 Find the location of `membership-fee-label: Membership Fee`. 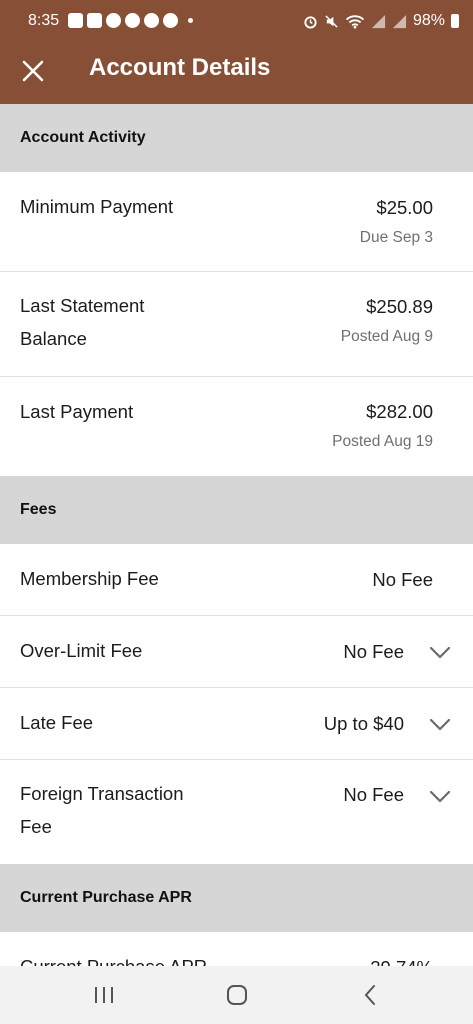

membership-fee-label: Membership Fee is located at coordinates (89, 578).